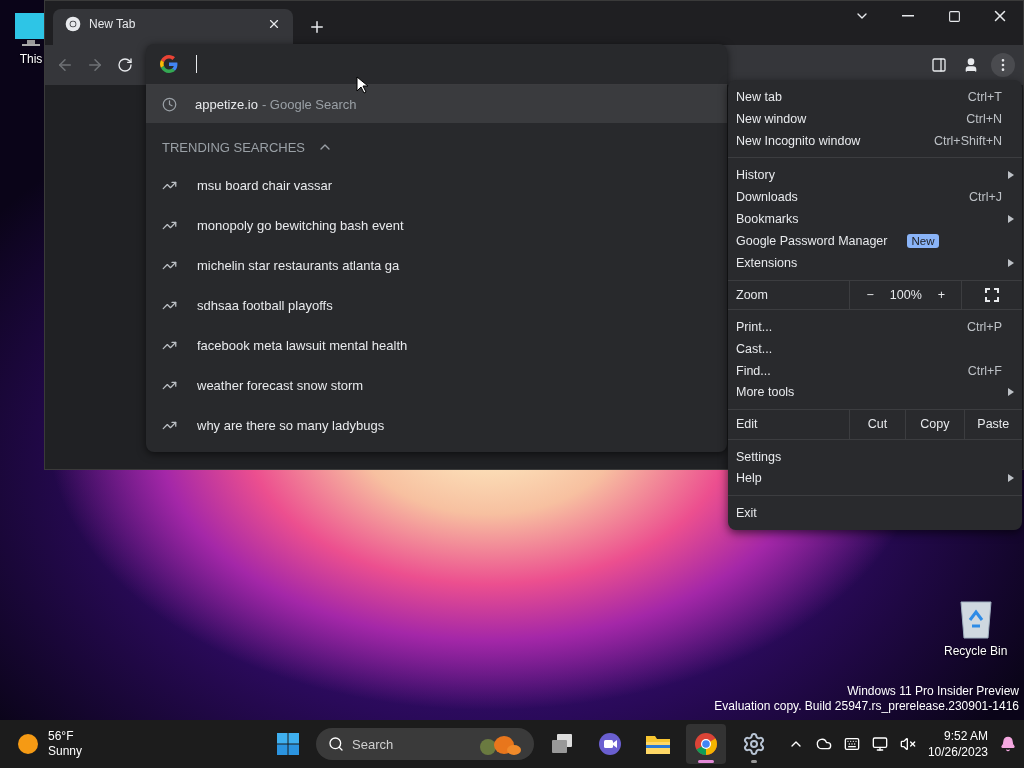 Image resolution: width=1024 pixels, height=768 pixels. Describe the element at coordinates (752, 295) in the screenshot. I see `zoom-label: Zoom` at that location.